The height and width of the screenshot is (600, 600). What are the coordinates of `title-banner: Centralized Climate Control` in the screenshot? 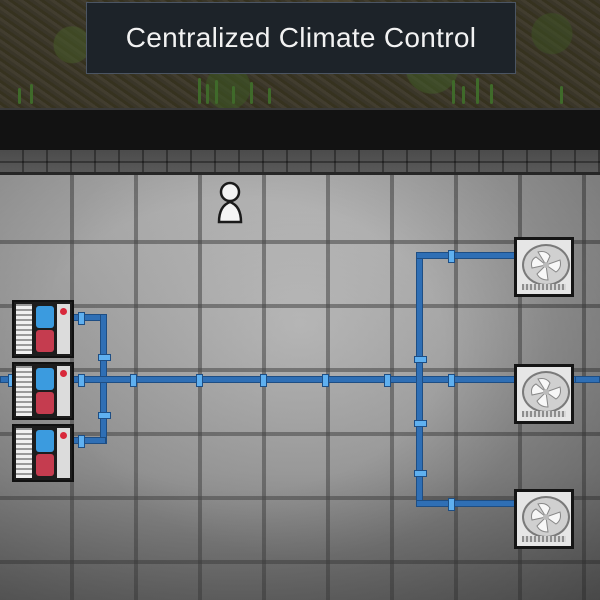 It's located at (301, 38).